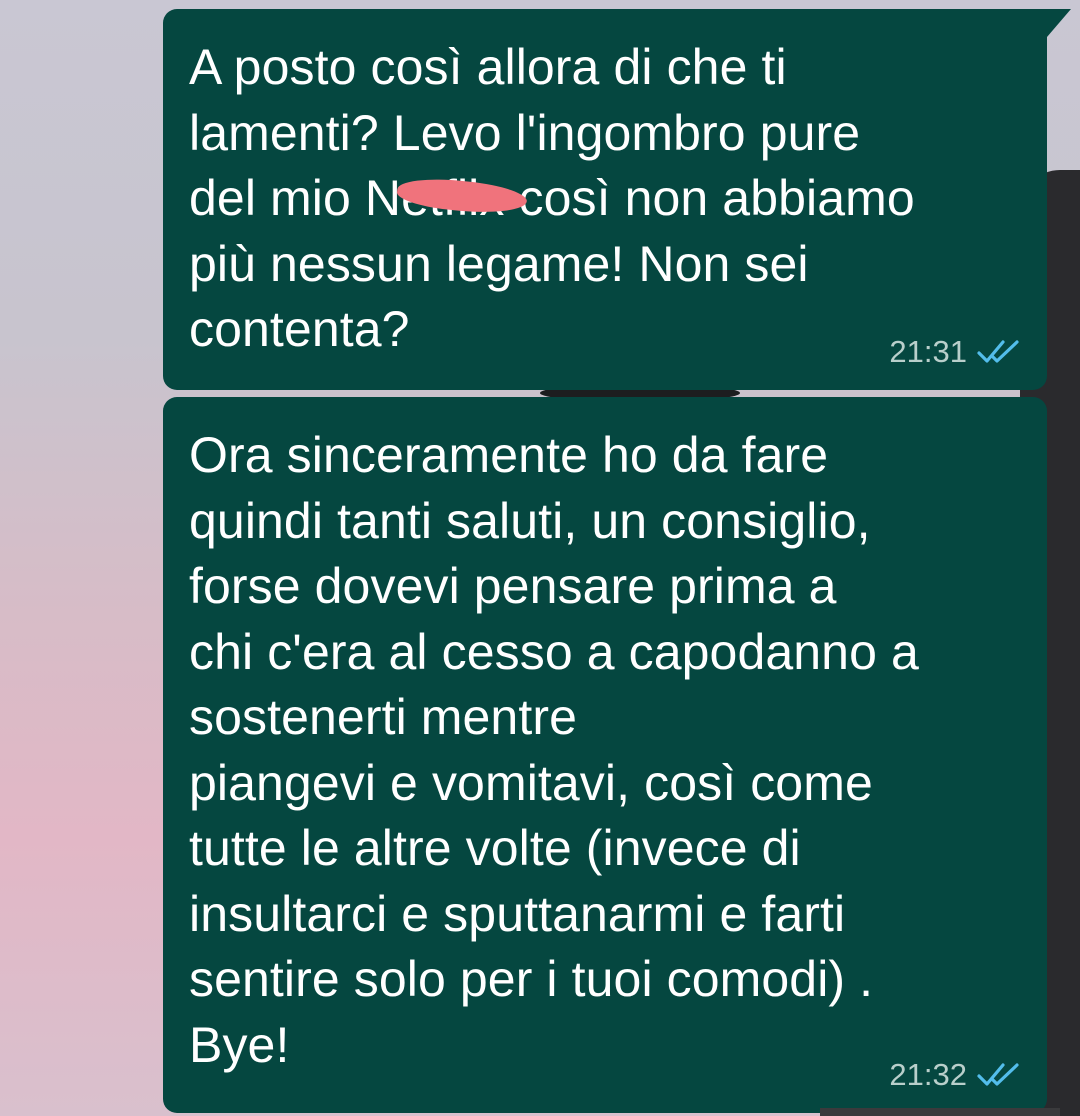  What do you see at coordinates (928, 351) in the screenshot?
I see `message-time: 21:31` at bounding box center [928, 351].